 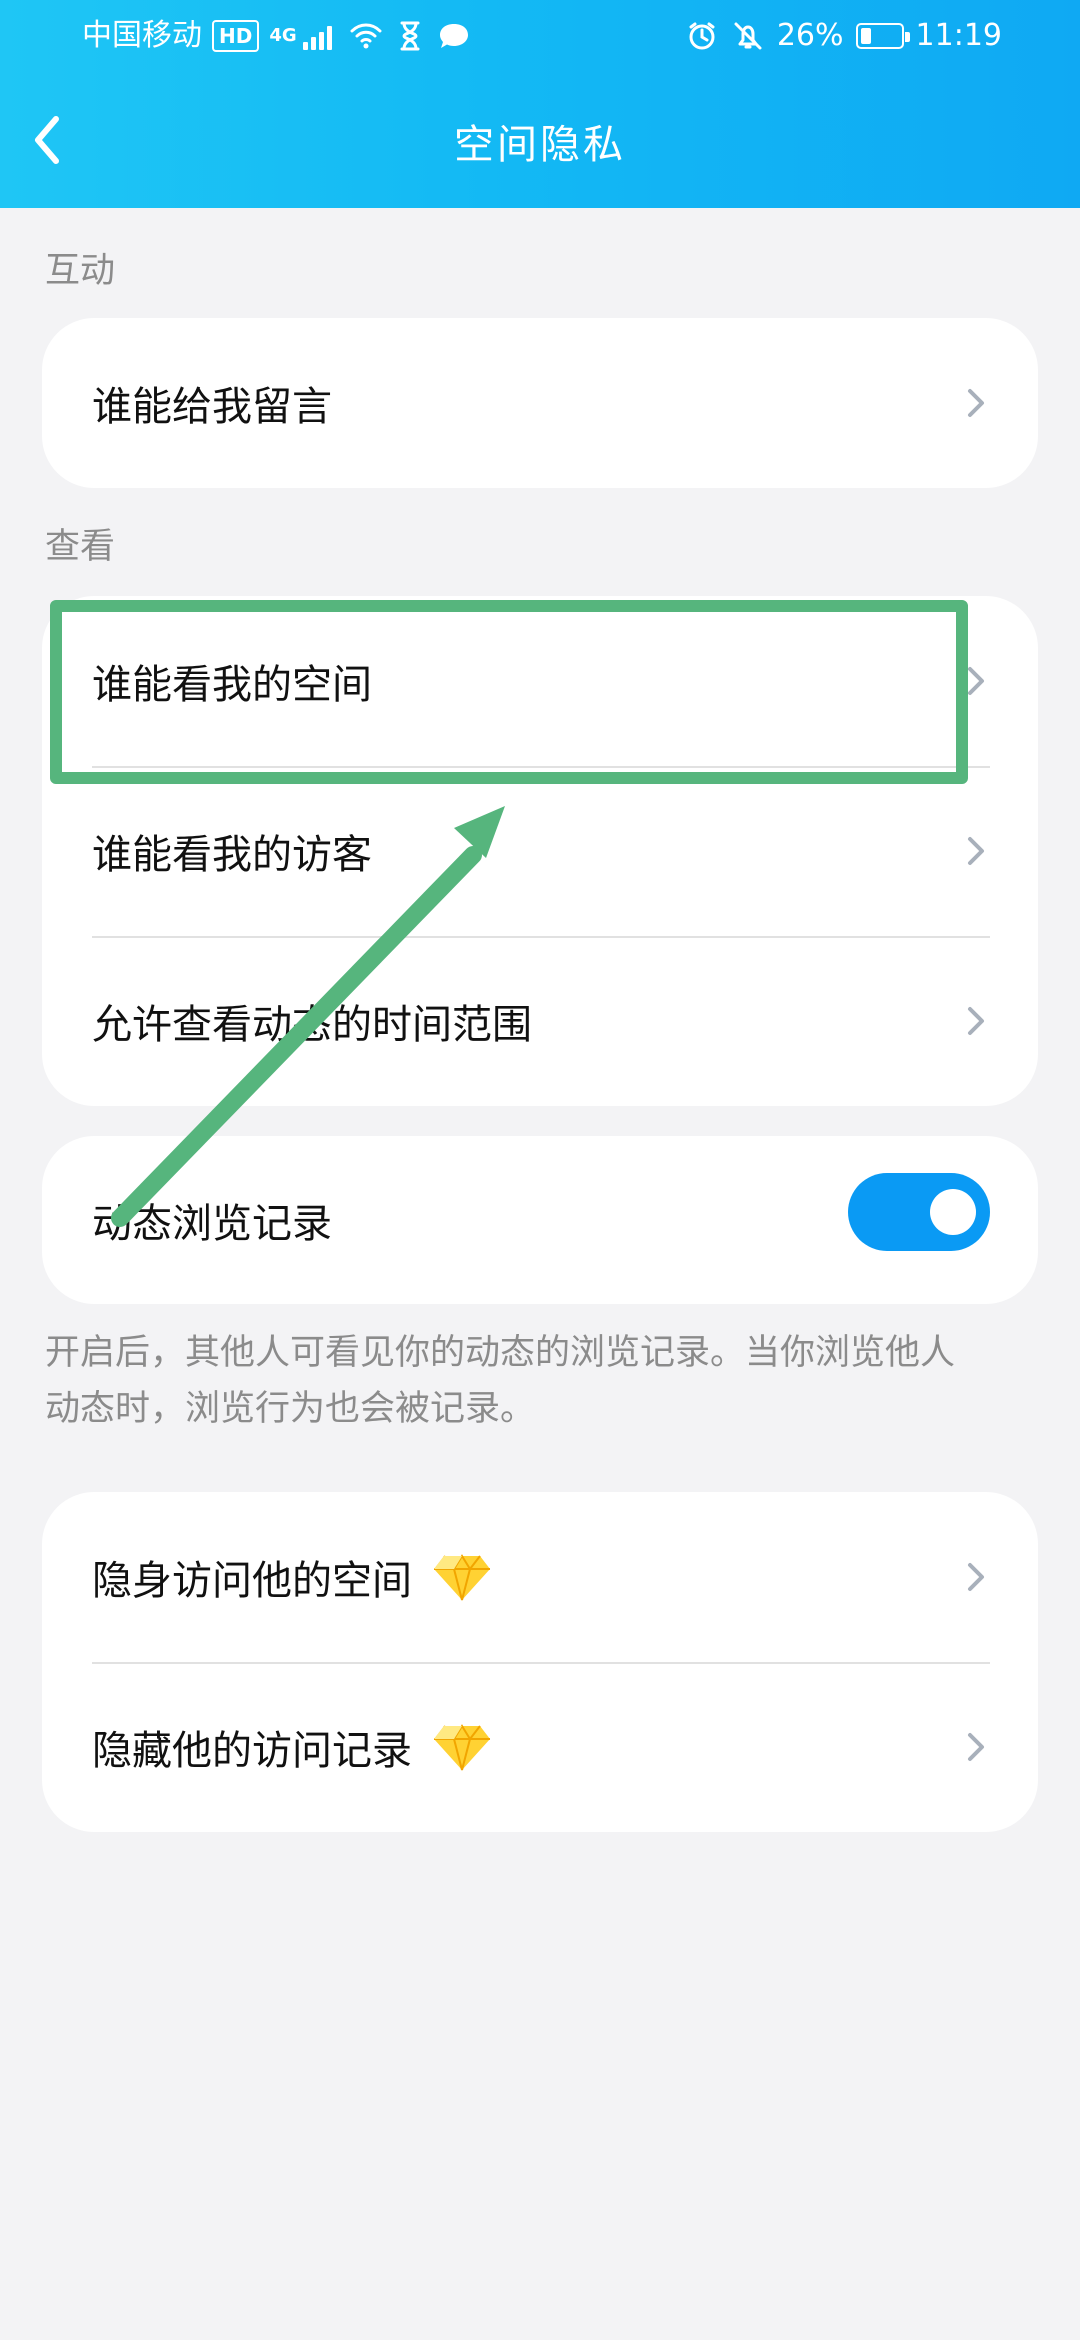 What do you see at coordinates (232, 855) in the screenshot?
I see `row-label: 谁能看我的访客` at bounding box center [232, 855].